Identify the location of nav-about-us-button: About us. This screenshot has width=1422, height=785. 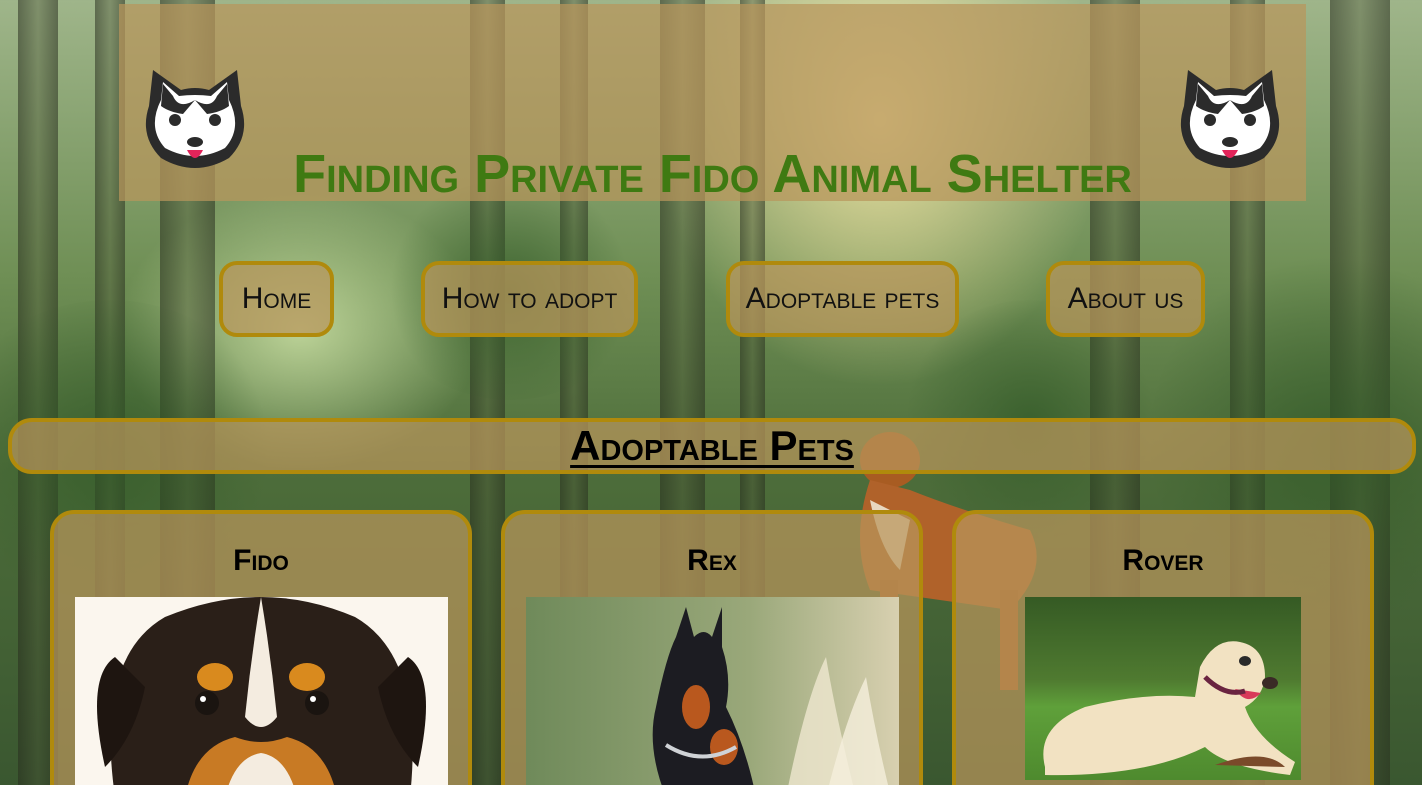
(1125, 299).